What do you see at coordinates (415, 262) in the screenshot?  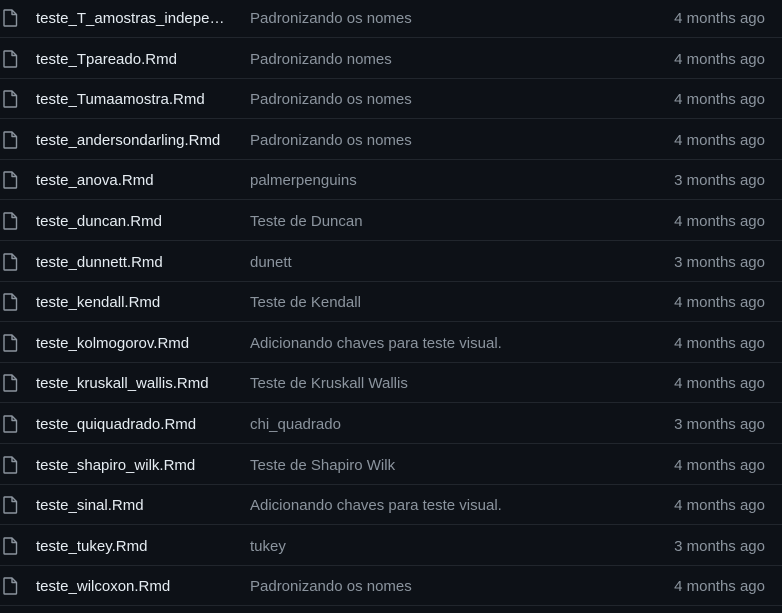 I see `commit-message-link: dunett` at bounding box center [415, 262].